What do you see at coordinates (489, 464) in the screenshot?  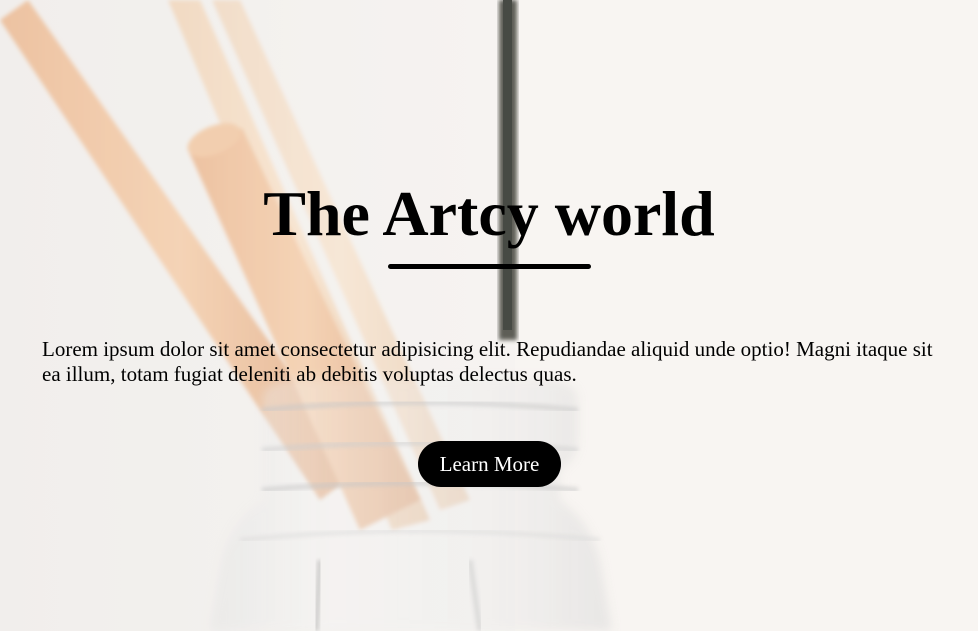 I see `learn-more-button: Learn More` at bounding box center [489, 464].